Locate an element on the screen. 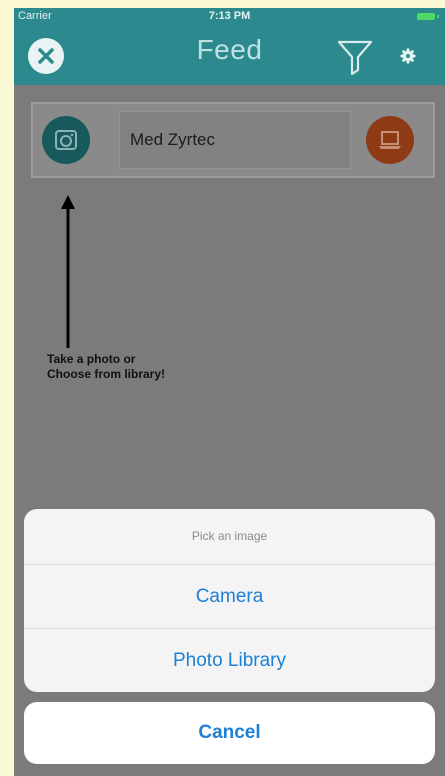 This screenshot has width=445, height=776. action-sheet-title: Pick an image is located at coordinates (229, 537).